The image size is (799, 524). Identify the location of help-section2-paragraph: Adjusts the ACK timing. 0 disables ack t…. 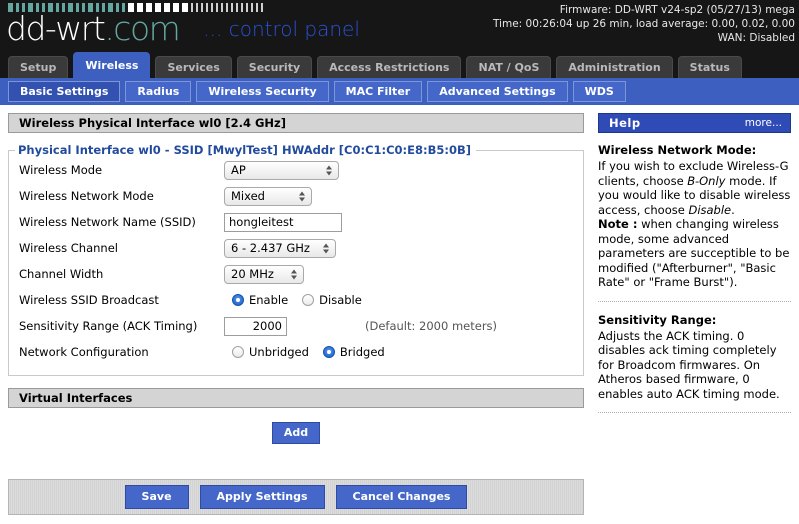
(689, 364).